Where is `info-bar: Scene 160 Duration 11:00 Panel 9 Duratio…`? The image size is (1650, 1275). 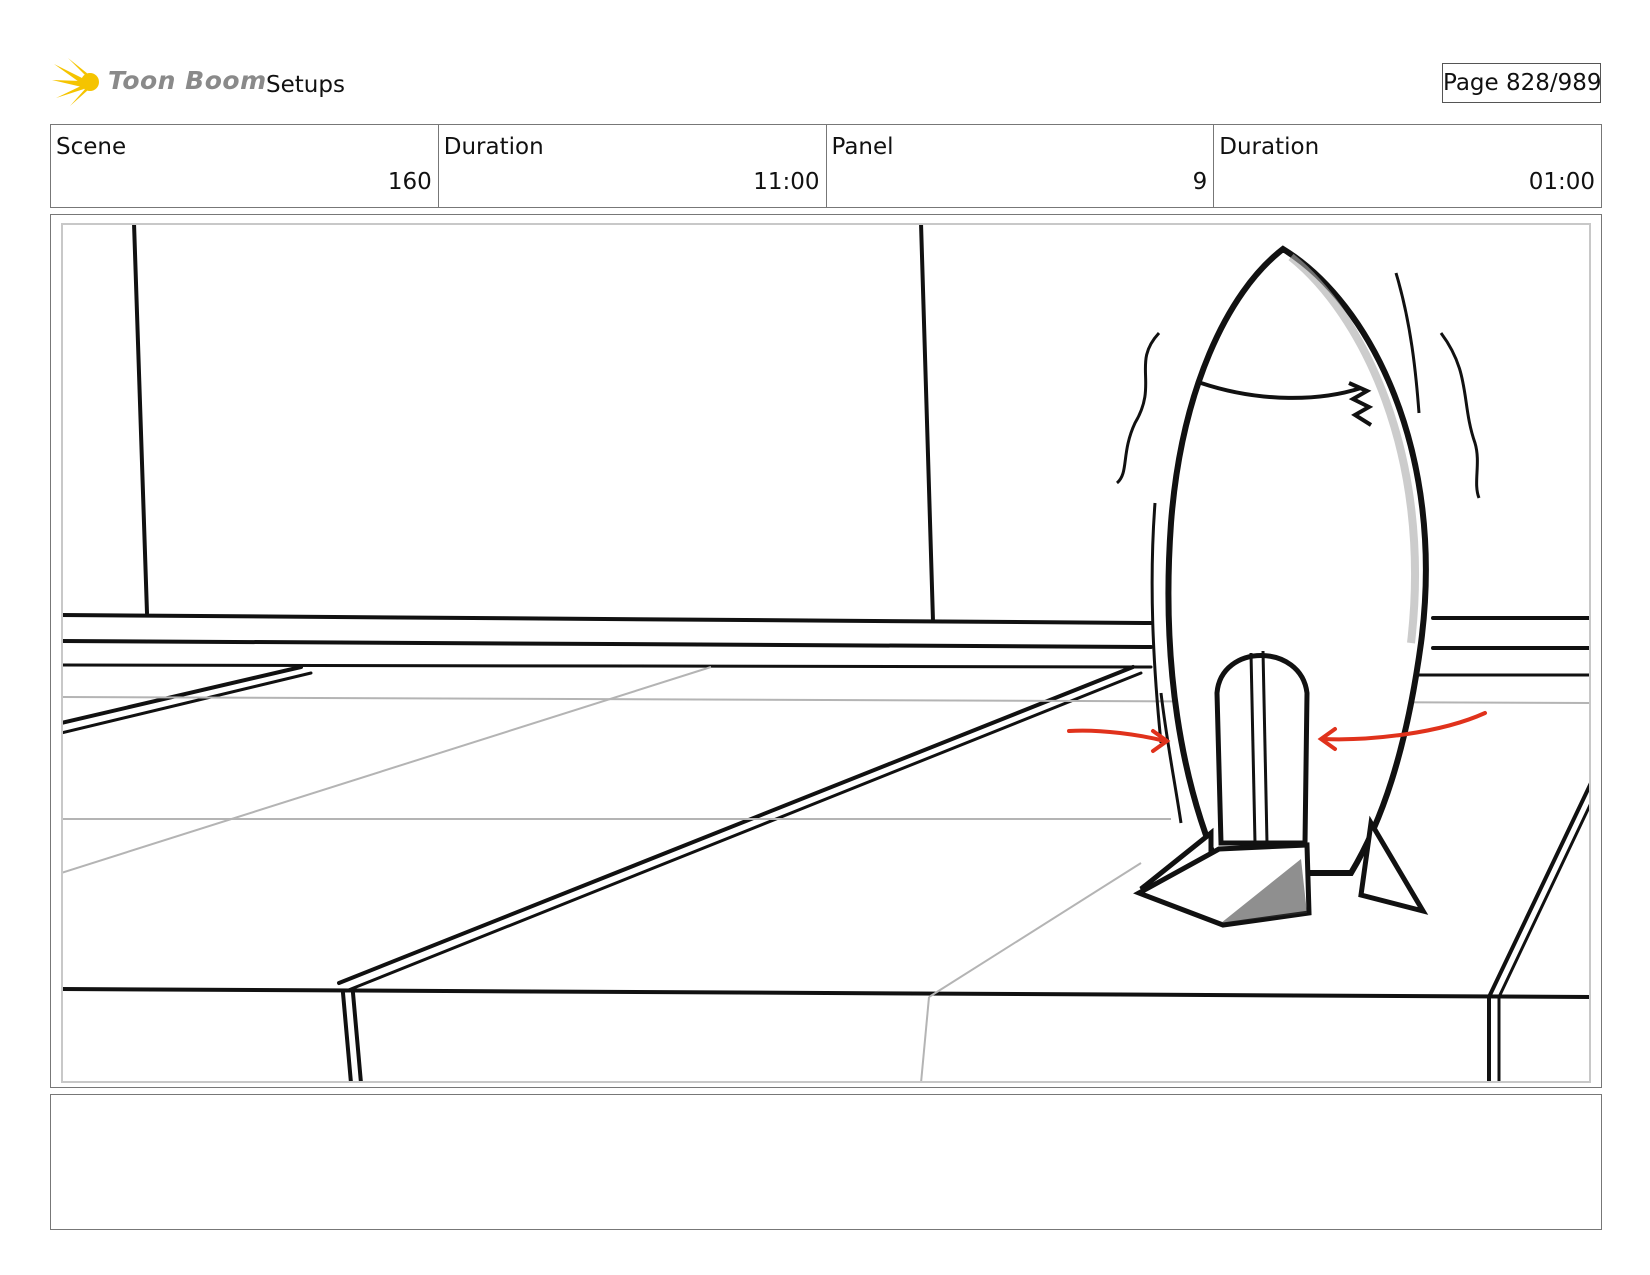
info-bar: Scene 160 Duration 11:00 Panel 9 Duratio… is located at coordinates (826, 166).